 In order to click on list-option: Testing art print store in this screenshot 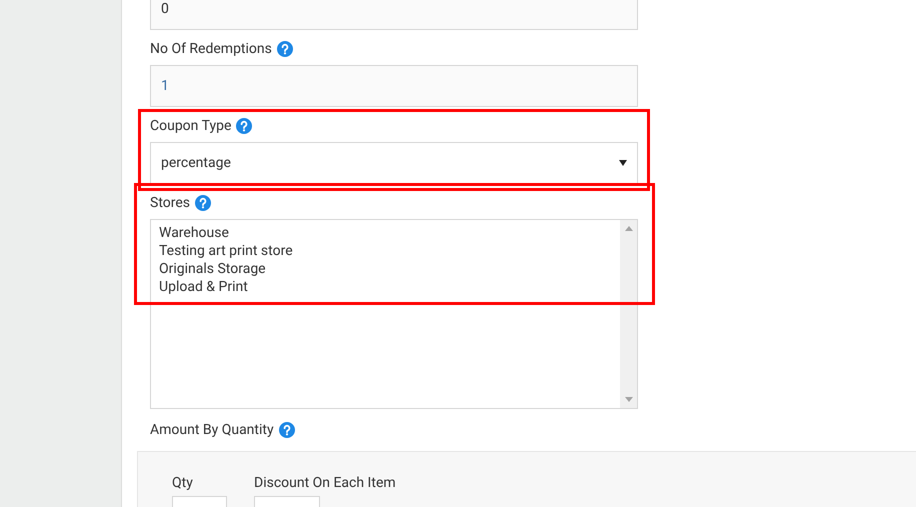, I will do `click(389, 251)`.